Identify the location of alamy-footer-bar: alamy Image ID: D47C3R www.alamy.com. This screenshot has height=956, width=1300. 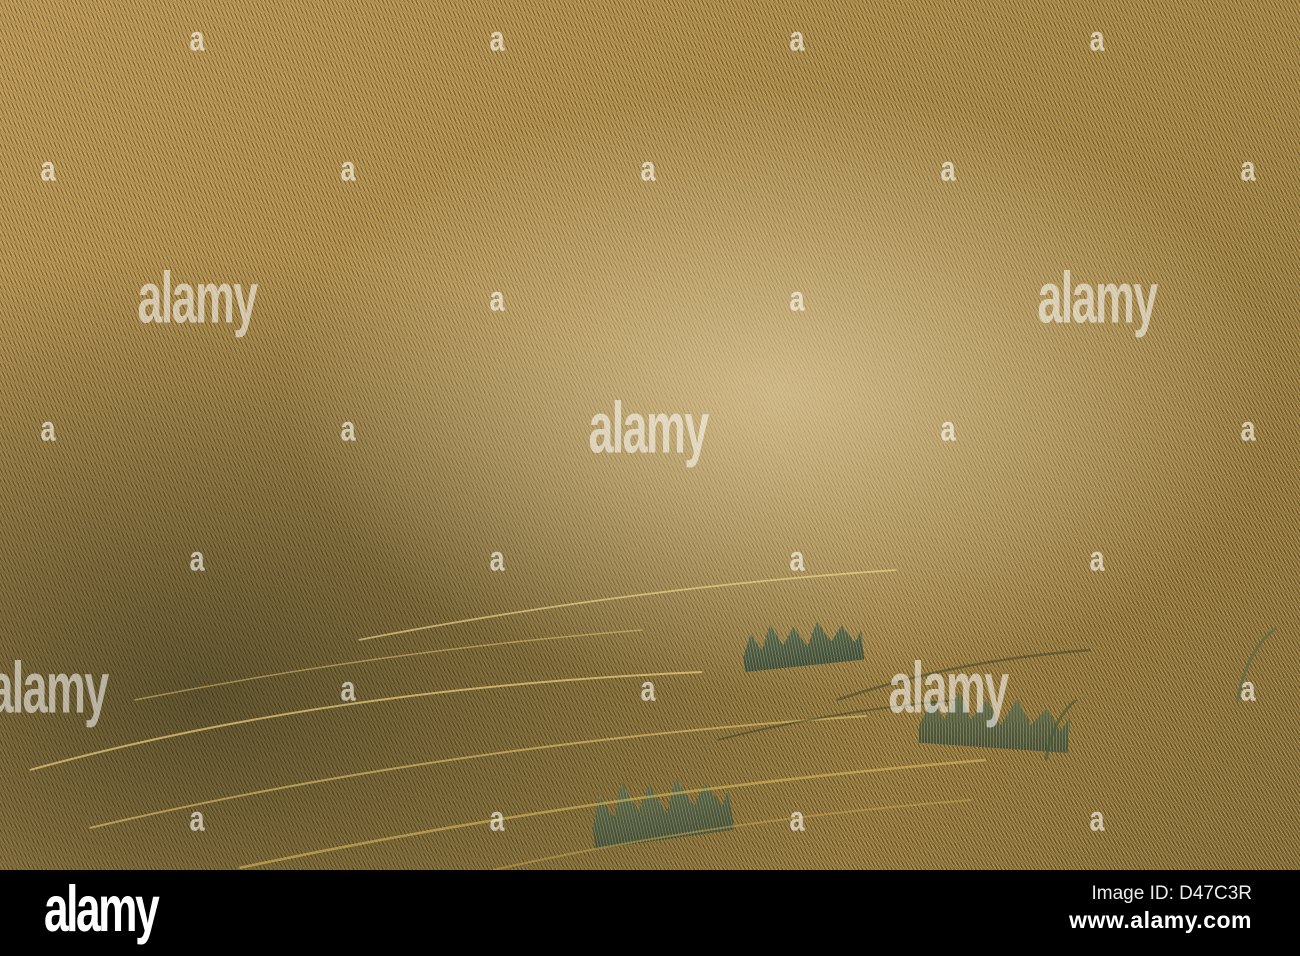
(650, 913).